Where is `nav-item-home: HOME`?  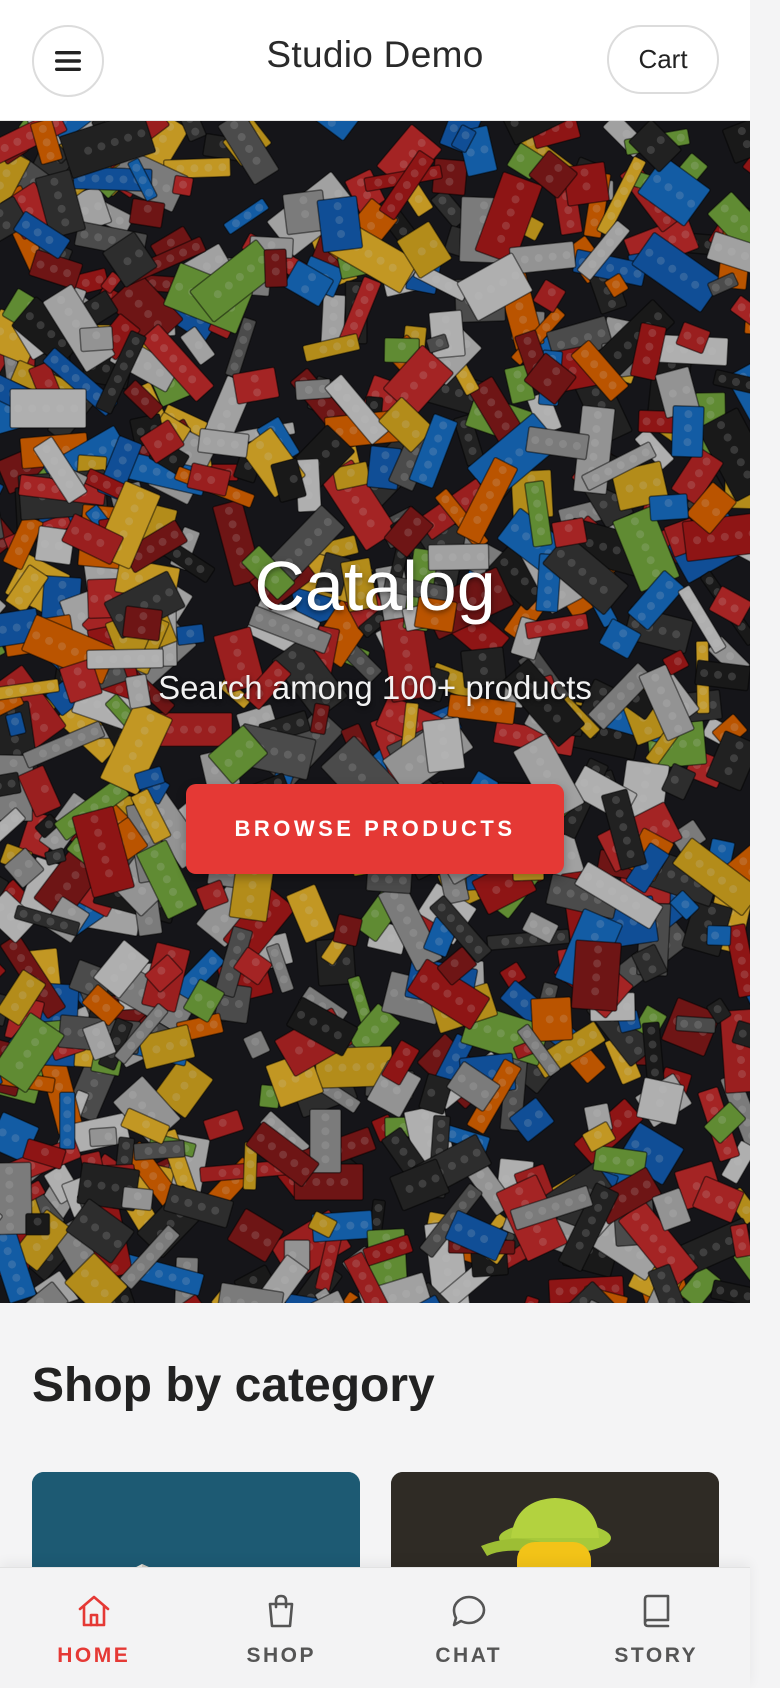 nav-item-home: HOME is located at coordinates (94, 1628).